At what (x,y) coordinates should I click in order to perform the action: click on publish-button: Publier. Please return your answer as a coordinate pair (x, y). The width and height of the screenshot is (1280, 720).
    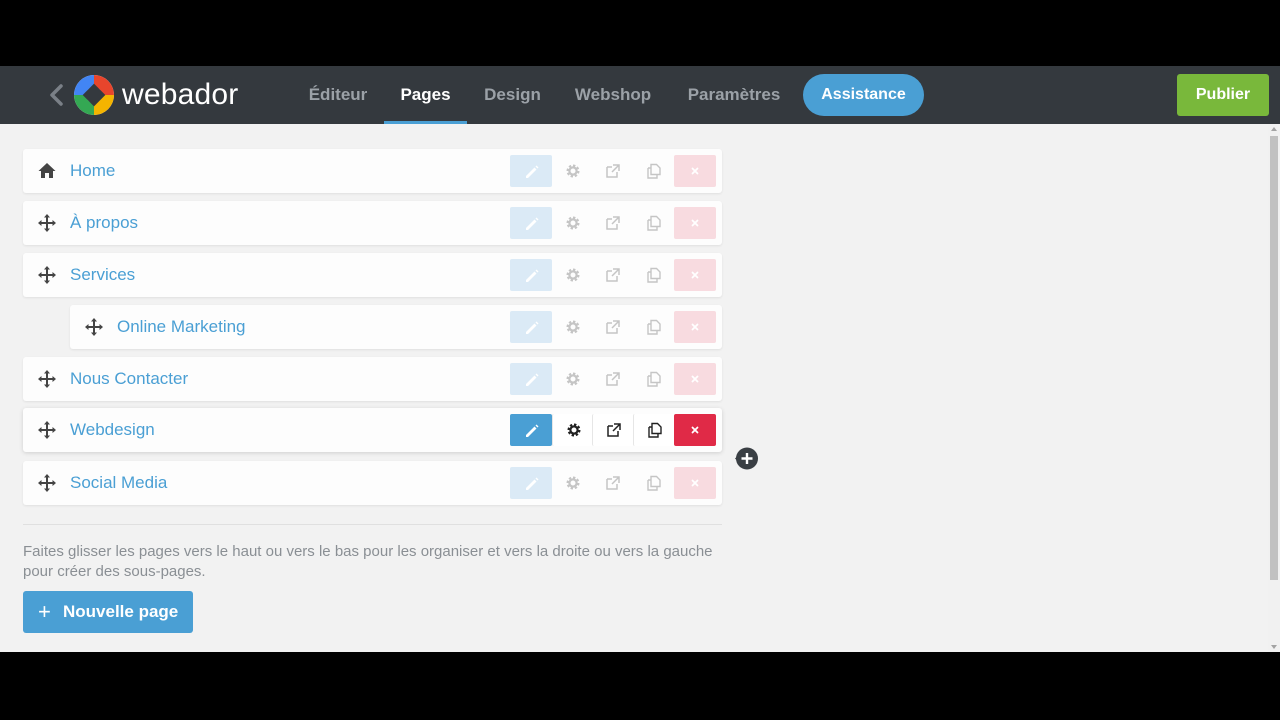
    Looking at the image, I should click on (1223, 95).